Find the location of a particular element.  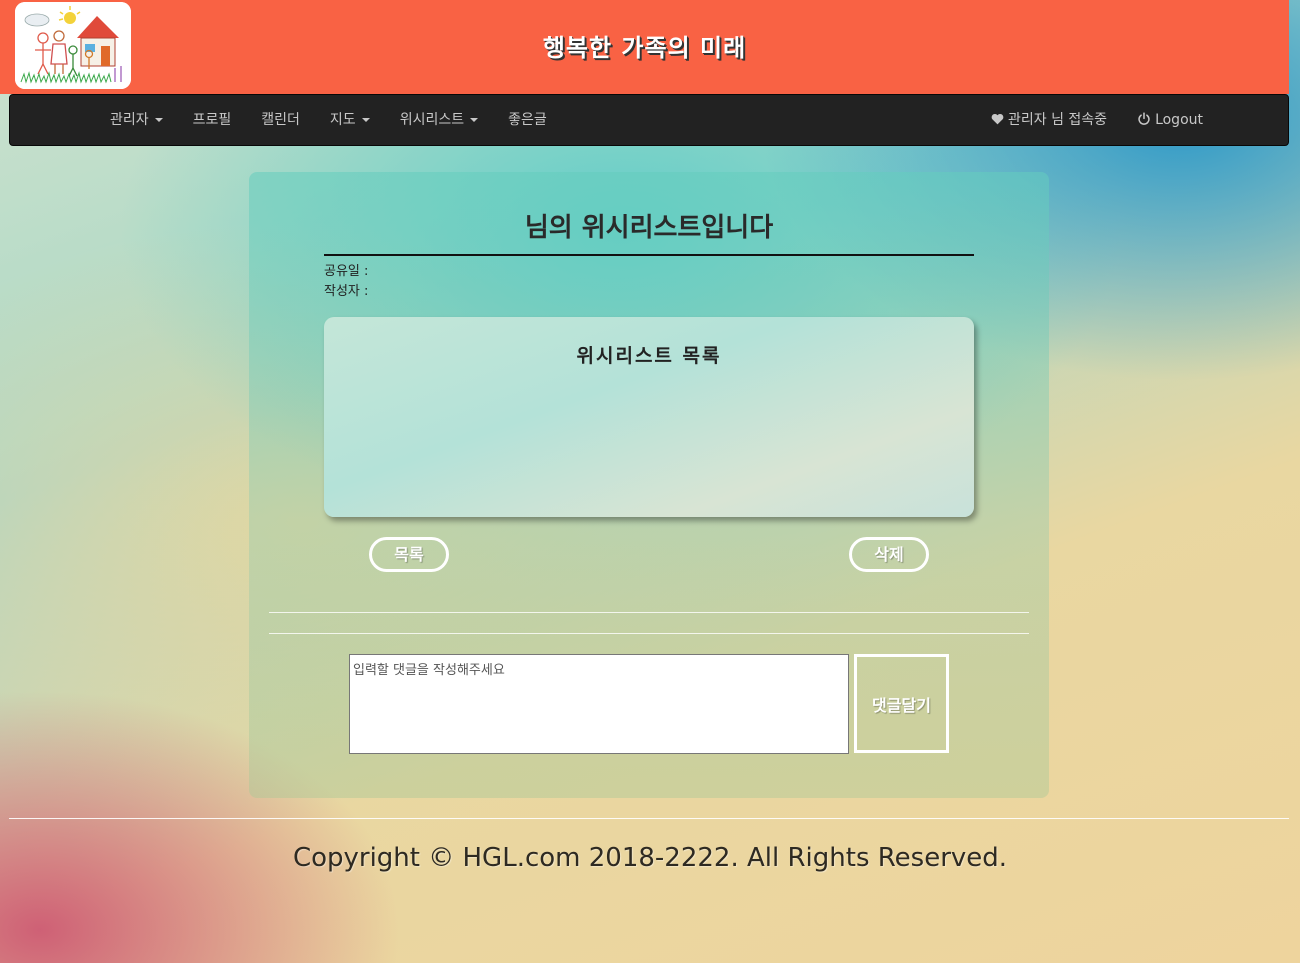

nav-item-calendar-label: 캘린더 is located at coordinates (280, 120).